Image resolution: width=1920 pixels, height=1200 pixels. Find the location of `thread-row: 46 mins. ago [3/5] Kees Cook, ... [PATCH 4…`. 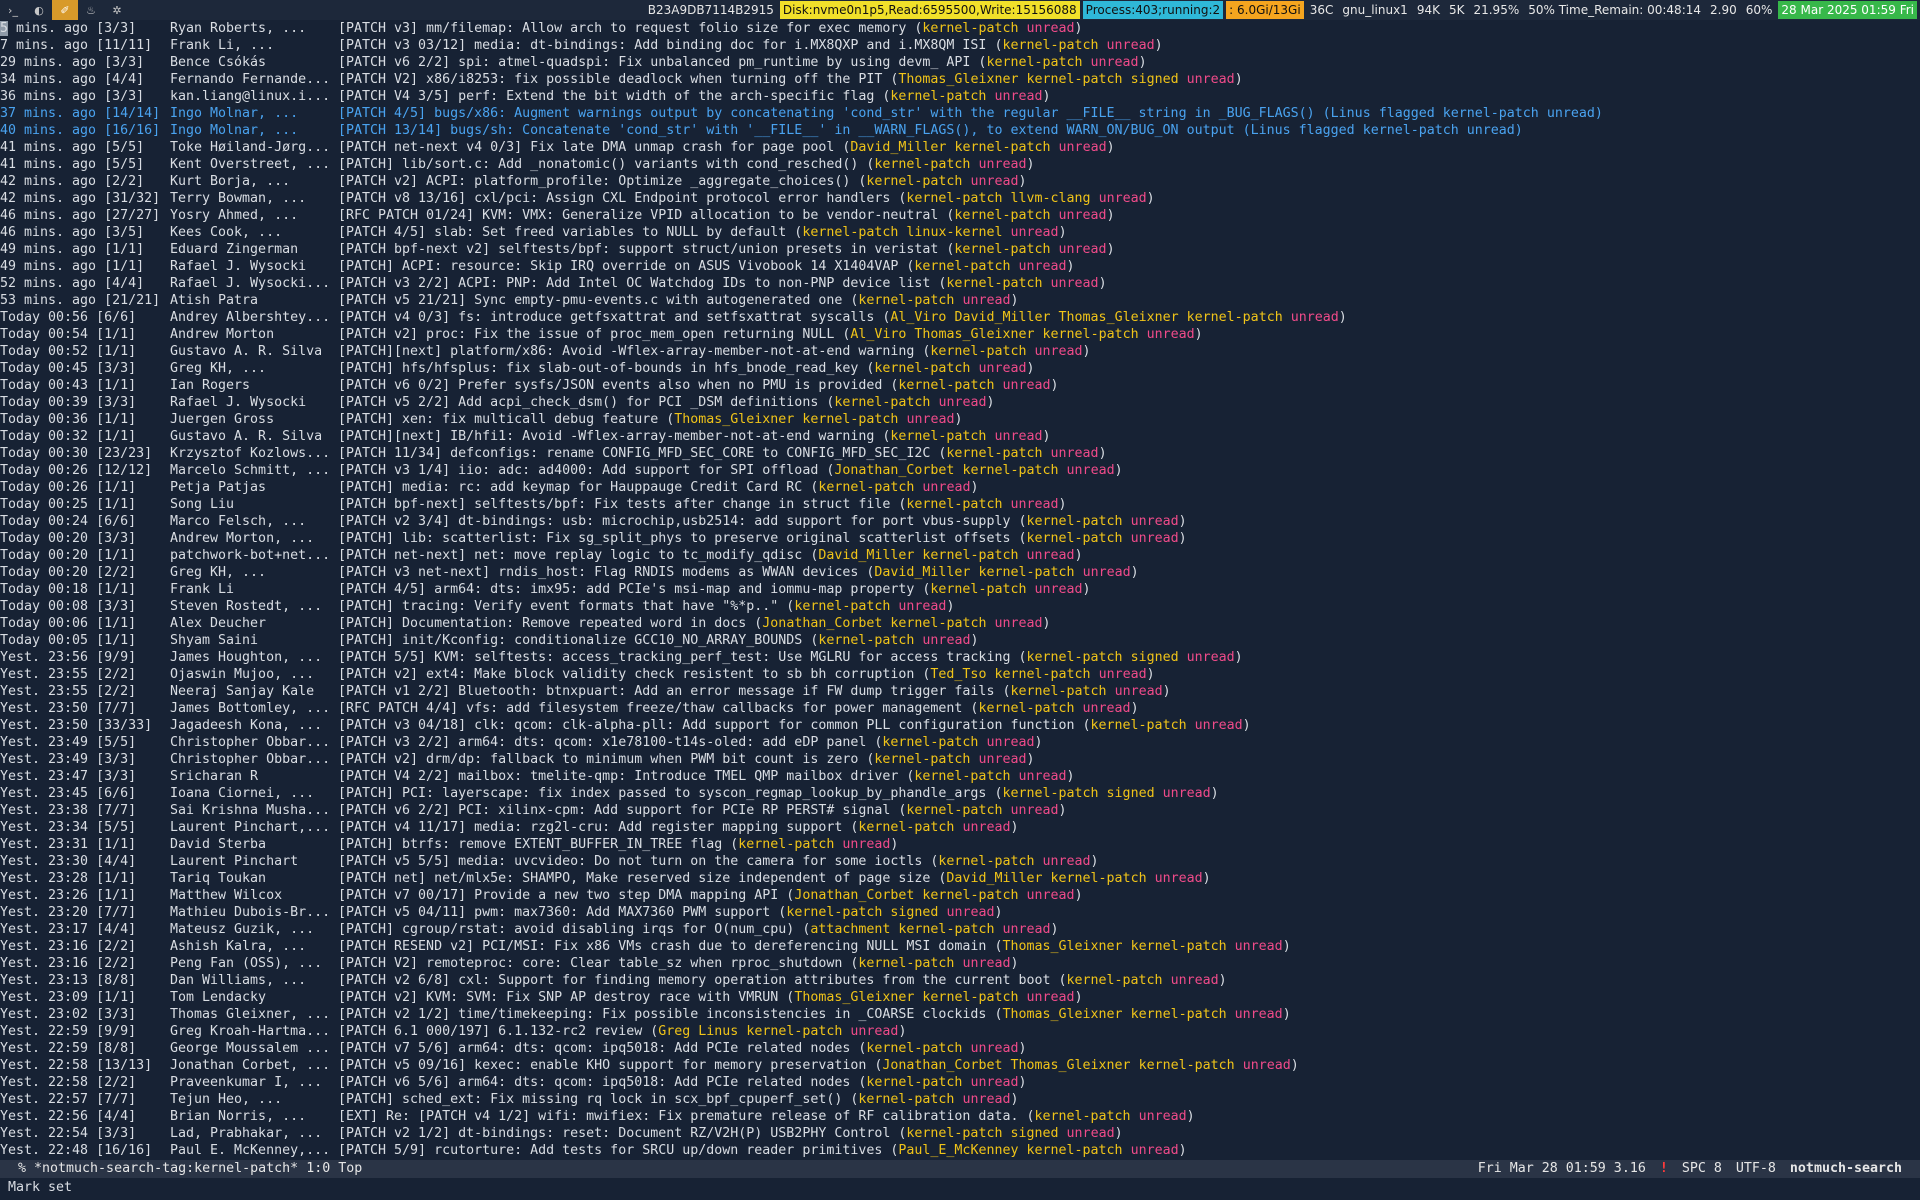

thread-row: 46 mins. ago [3/5] Kees Cook, ... [PATCH 4… is located at coordinates (960, 232).